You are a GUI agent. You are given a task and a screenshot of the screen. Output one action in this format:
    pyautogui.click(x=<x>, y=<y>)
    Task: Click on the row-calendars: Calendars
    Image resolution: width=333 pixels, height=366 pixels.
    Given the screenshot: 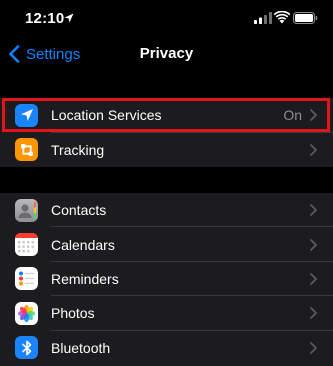 What is the action you would take?
    pyautogui.click(x=166, y=244)
    